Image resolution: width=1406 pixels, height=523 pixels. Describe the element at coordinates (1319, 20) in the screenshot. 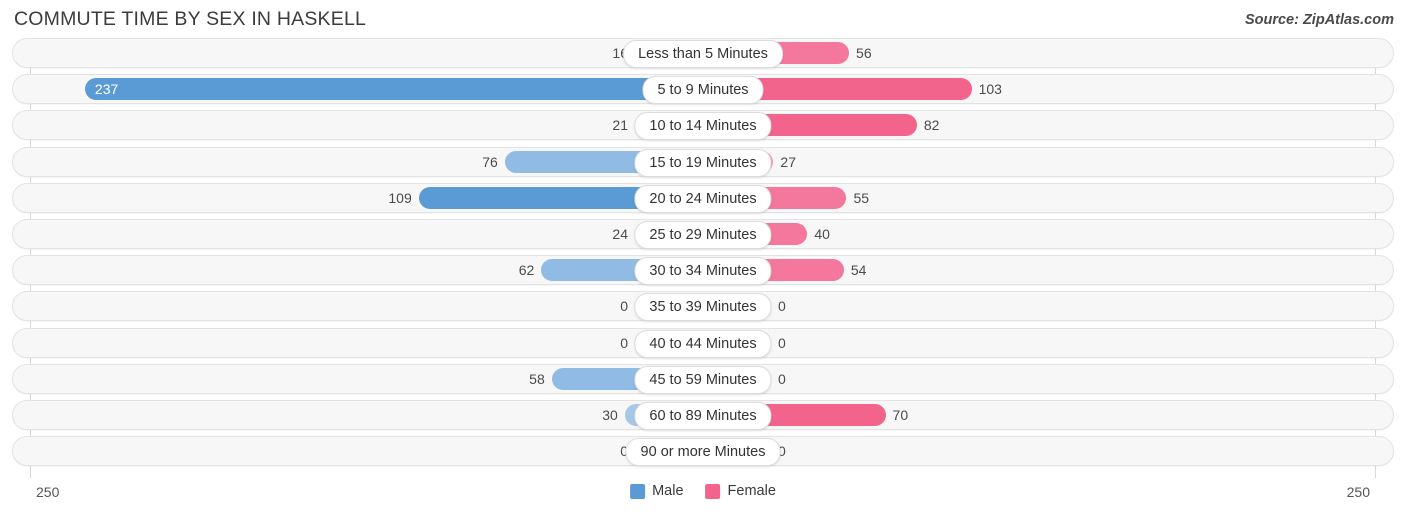

I see `source-attribution: Source: ZipAtlas.com` at that location.